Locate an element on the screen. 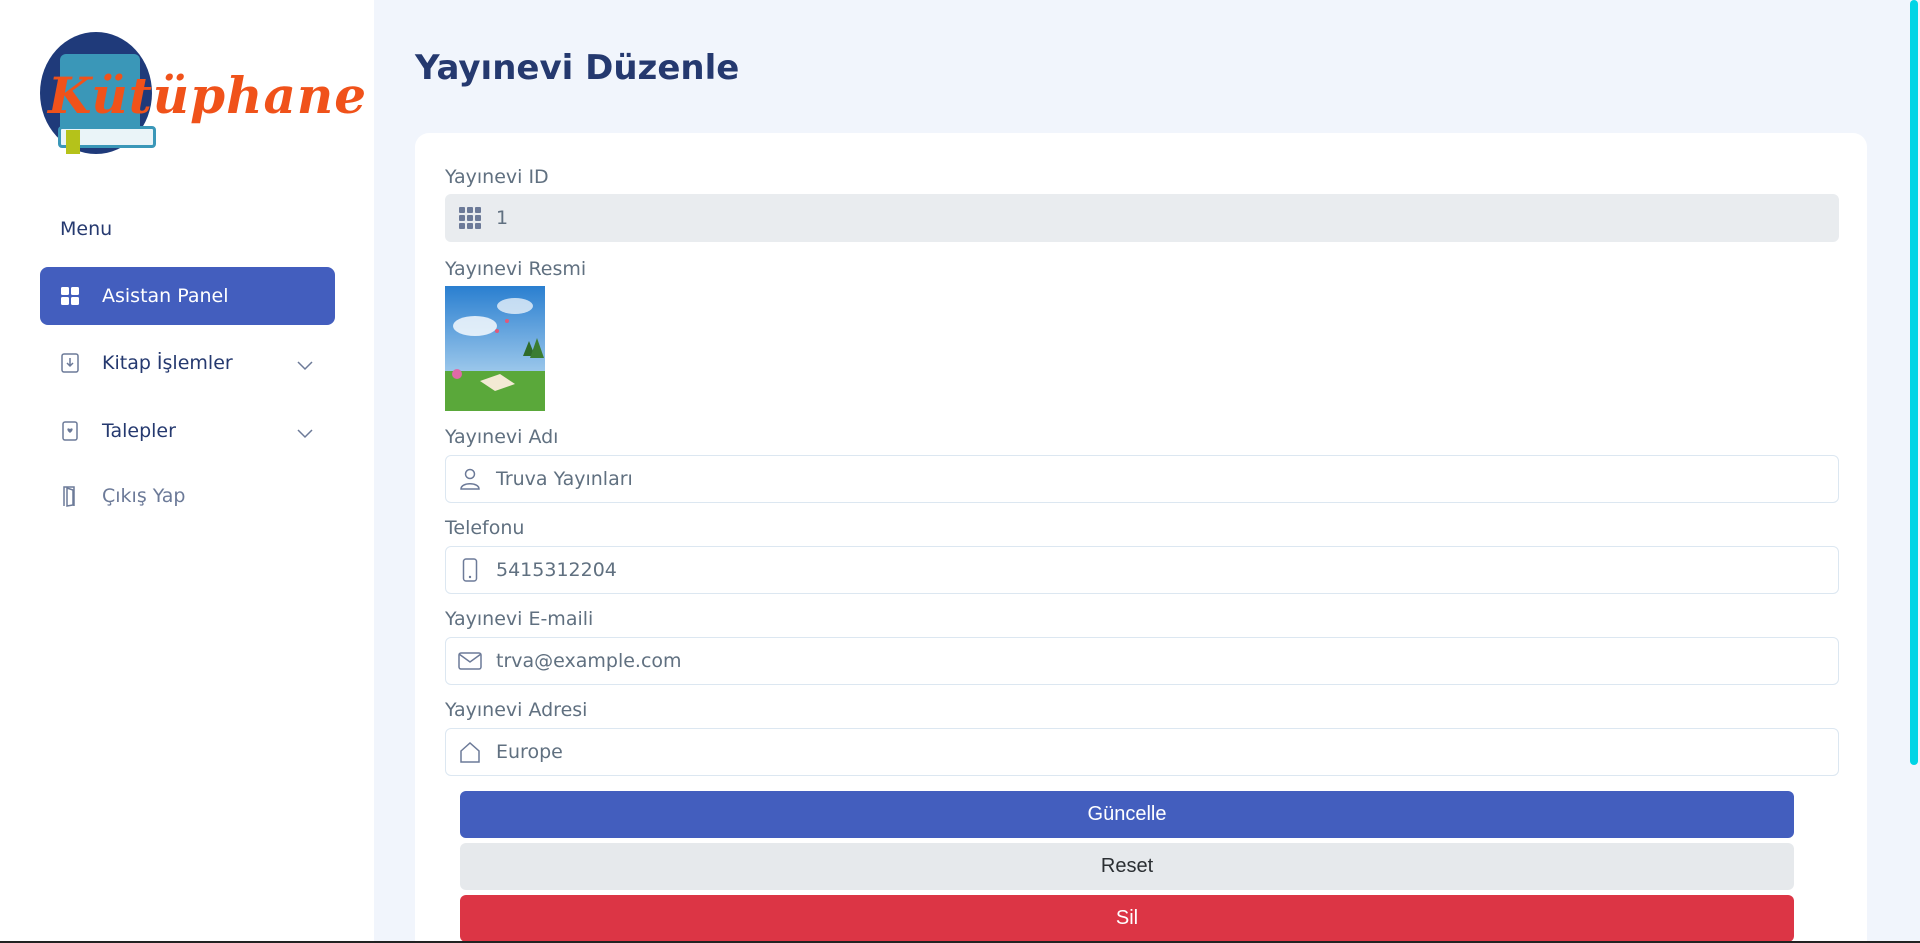 This screenshot has height=943, width=1920. sidebar-item-kitap-islemler: Kitap İşlemler is located at coordinates (187, 363).